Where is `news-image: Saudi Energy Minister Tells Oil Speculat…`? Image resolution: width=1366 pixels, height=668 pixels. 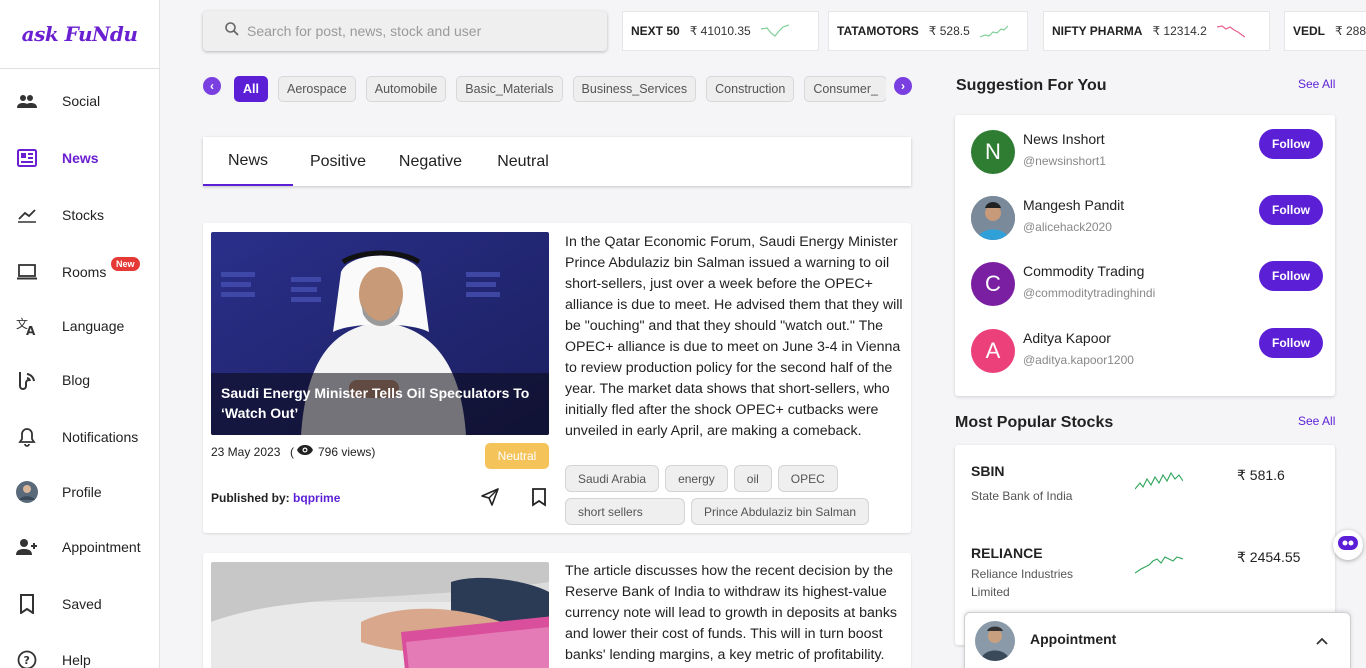 news-image: Saudi Energy Minister Tells Oil Speculat… is located at coordinates (380, 333).